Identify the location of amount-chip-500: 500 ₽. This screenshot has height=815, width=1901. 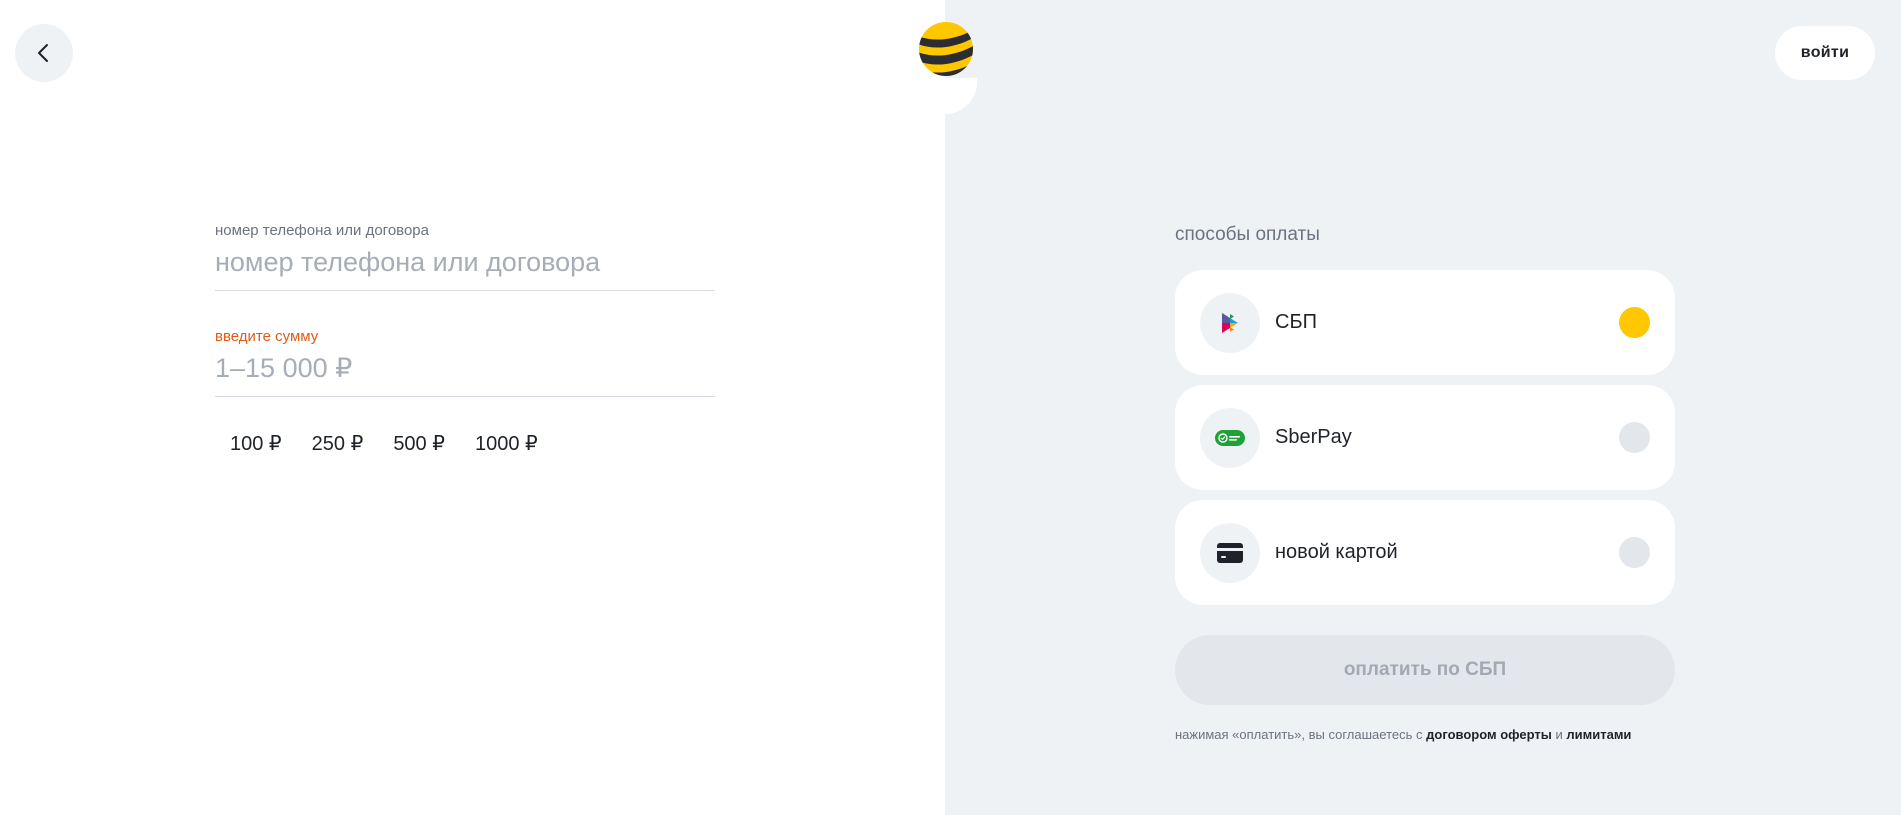
(419, 444).